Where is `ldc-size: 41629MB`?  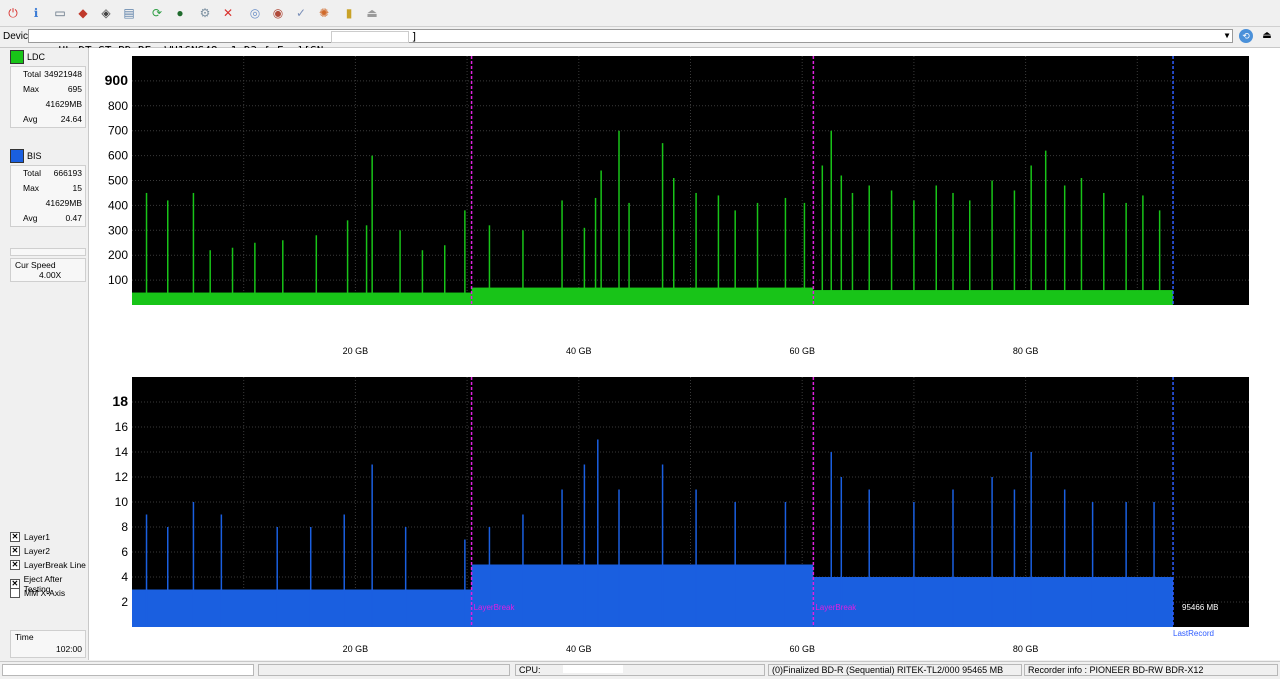 ldc-size: 41629MB is located at coordinates (64, 104).